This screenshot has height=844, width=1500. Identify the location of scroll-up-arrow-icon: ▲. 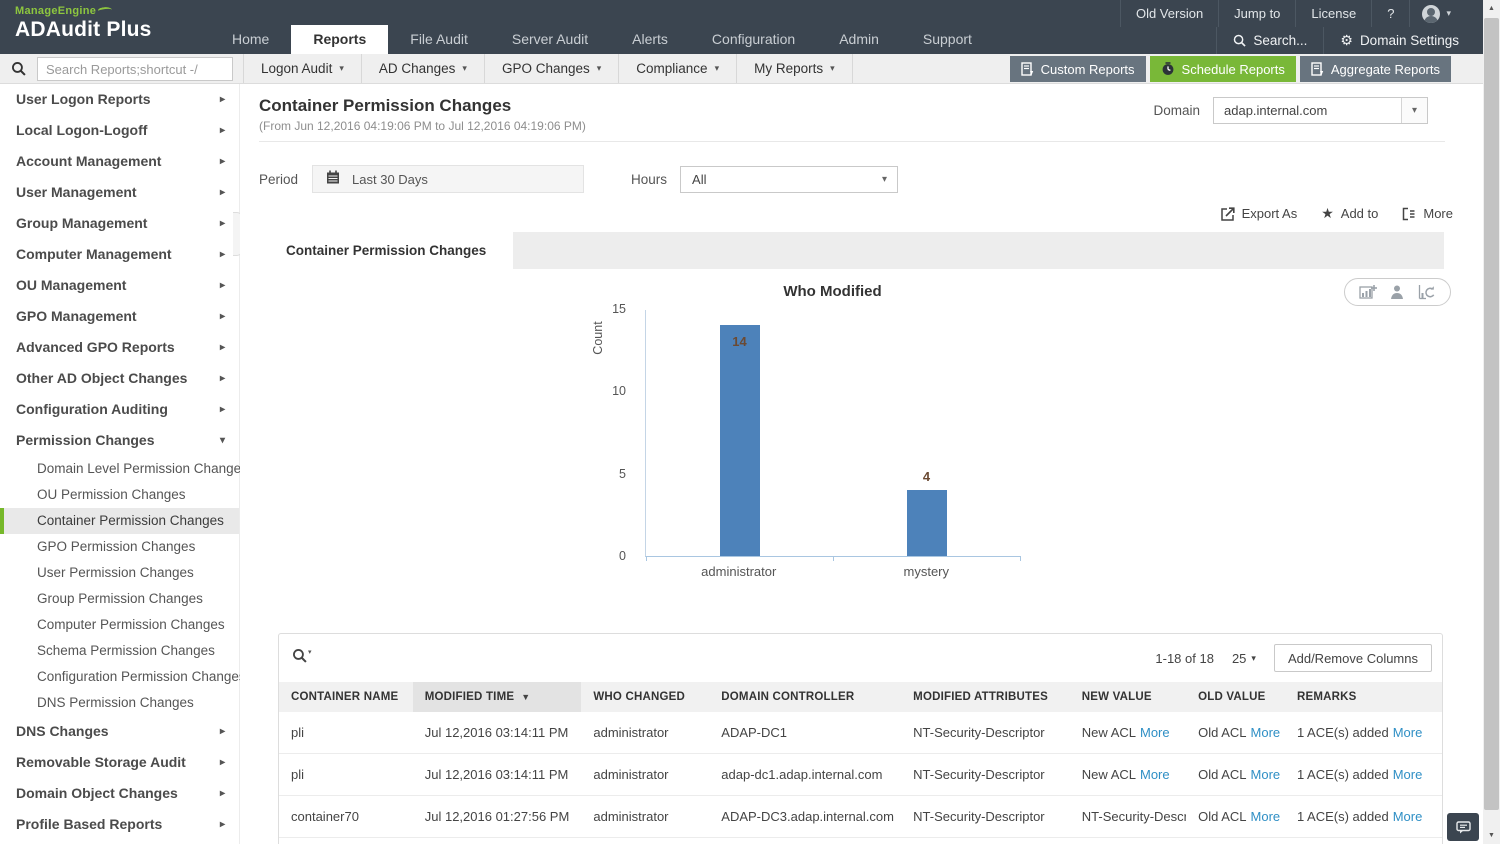
(1491, 8).